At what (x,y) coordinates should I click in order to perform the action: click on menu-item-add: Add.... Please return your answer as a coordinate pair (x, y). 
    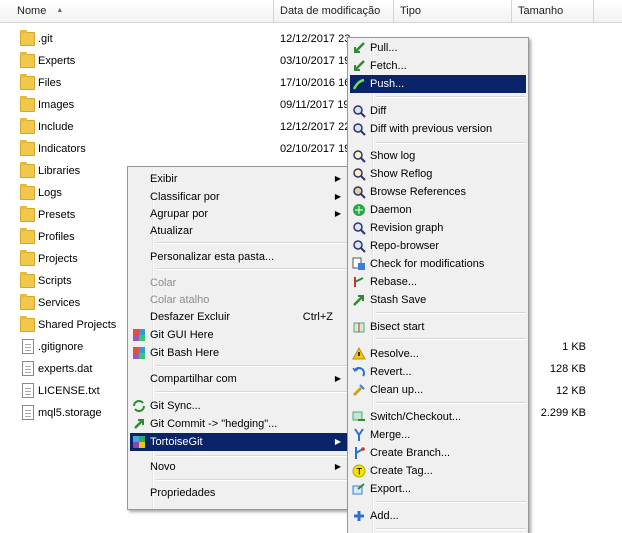
    Looking at the image, I should click on (438, 516).